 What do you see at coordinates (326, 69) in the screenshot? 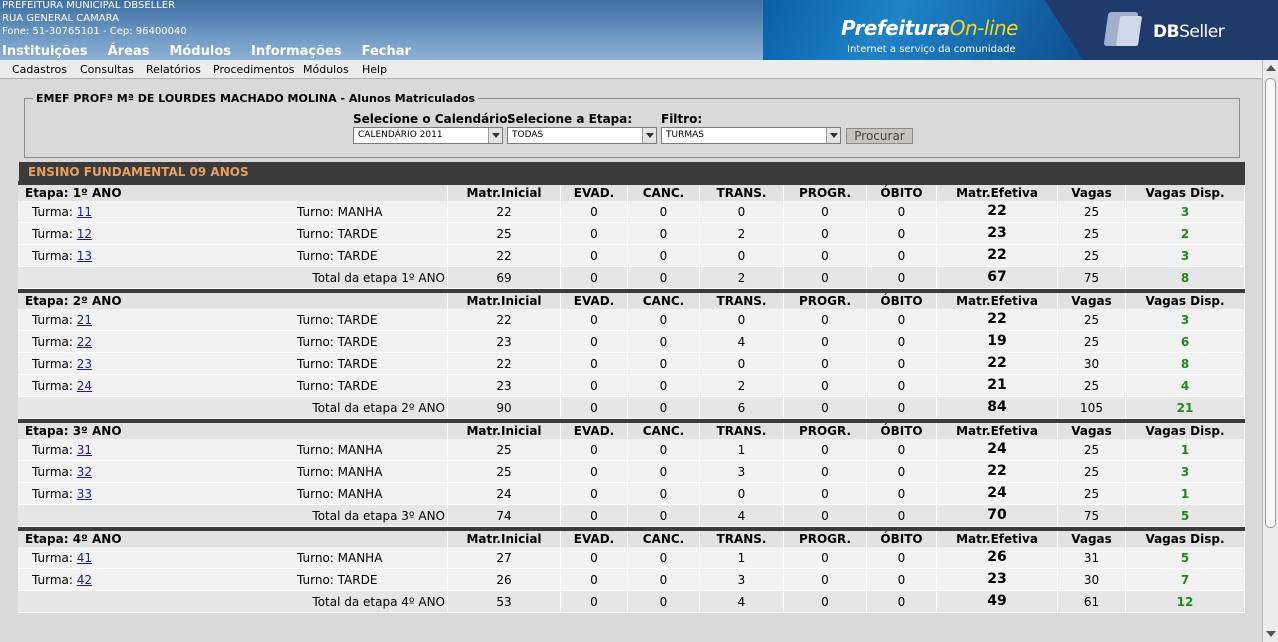
I see `menu-modulos-sub: Módulos` at bounding box center [326, 69].